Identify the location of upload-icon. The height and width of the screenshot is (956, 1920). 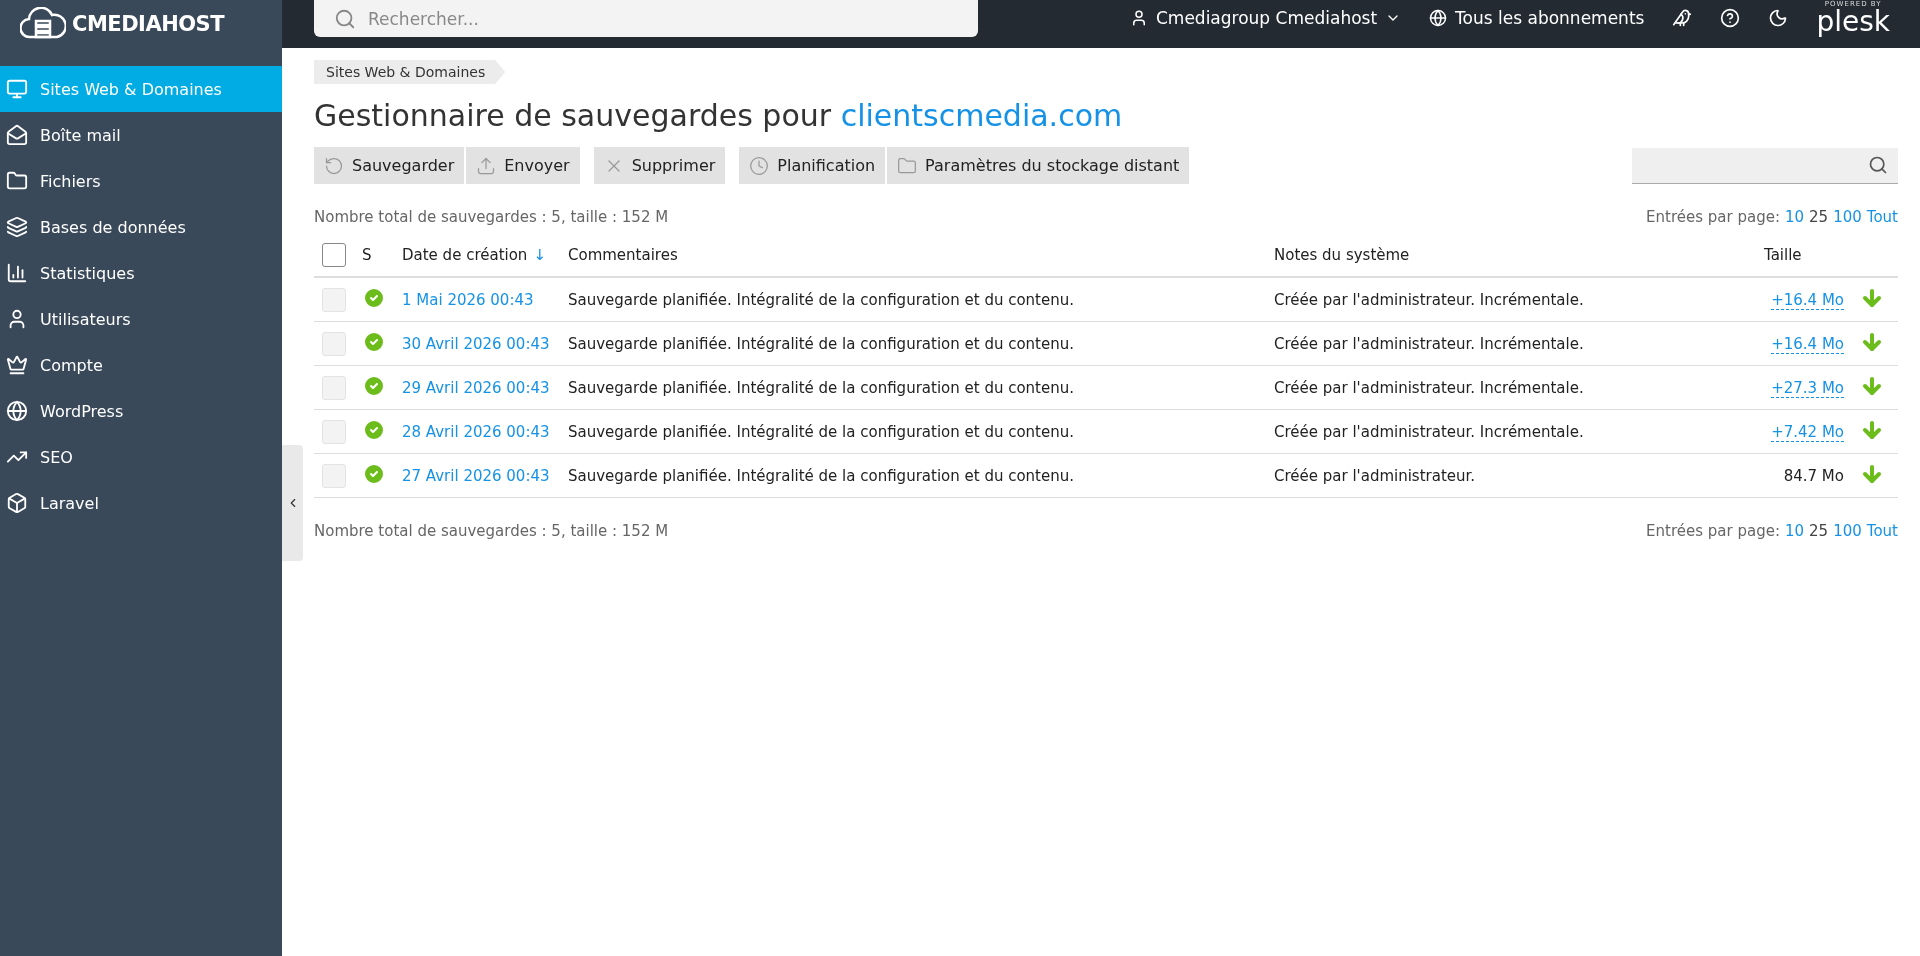
(486, 165).